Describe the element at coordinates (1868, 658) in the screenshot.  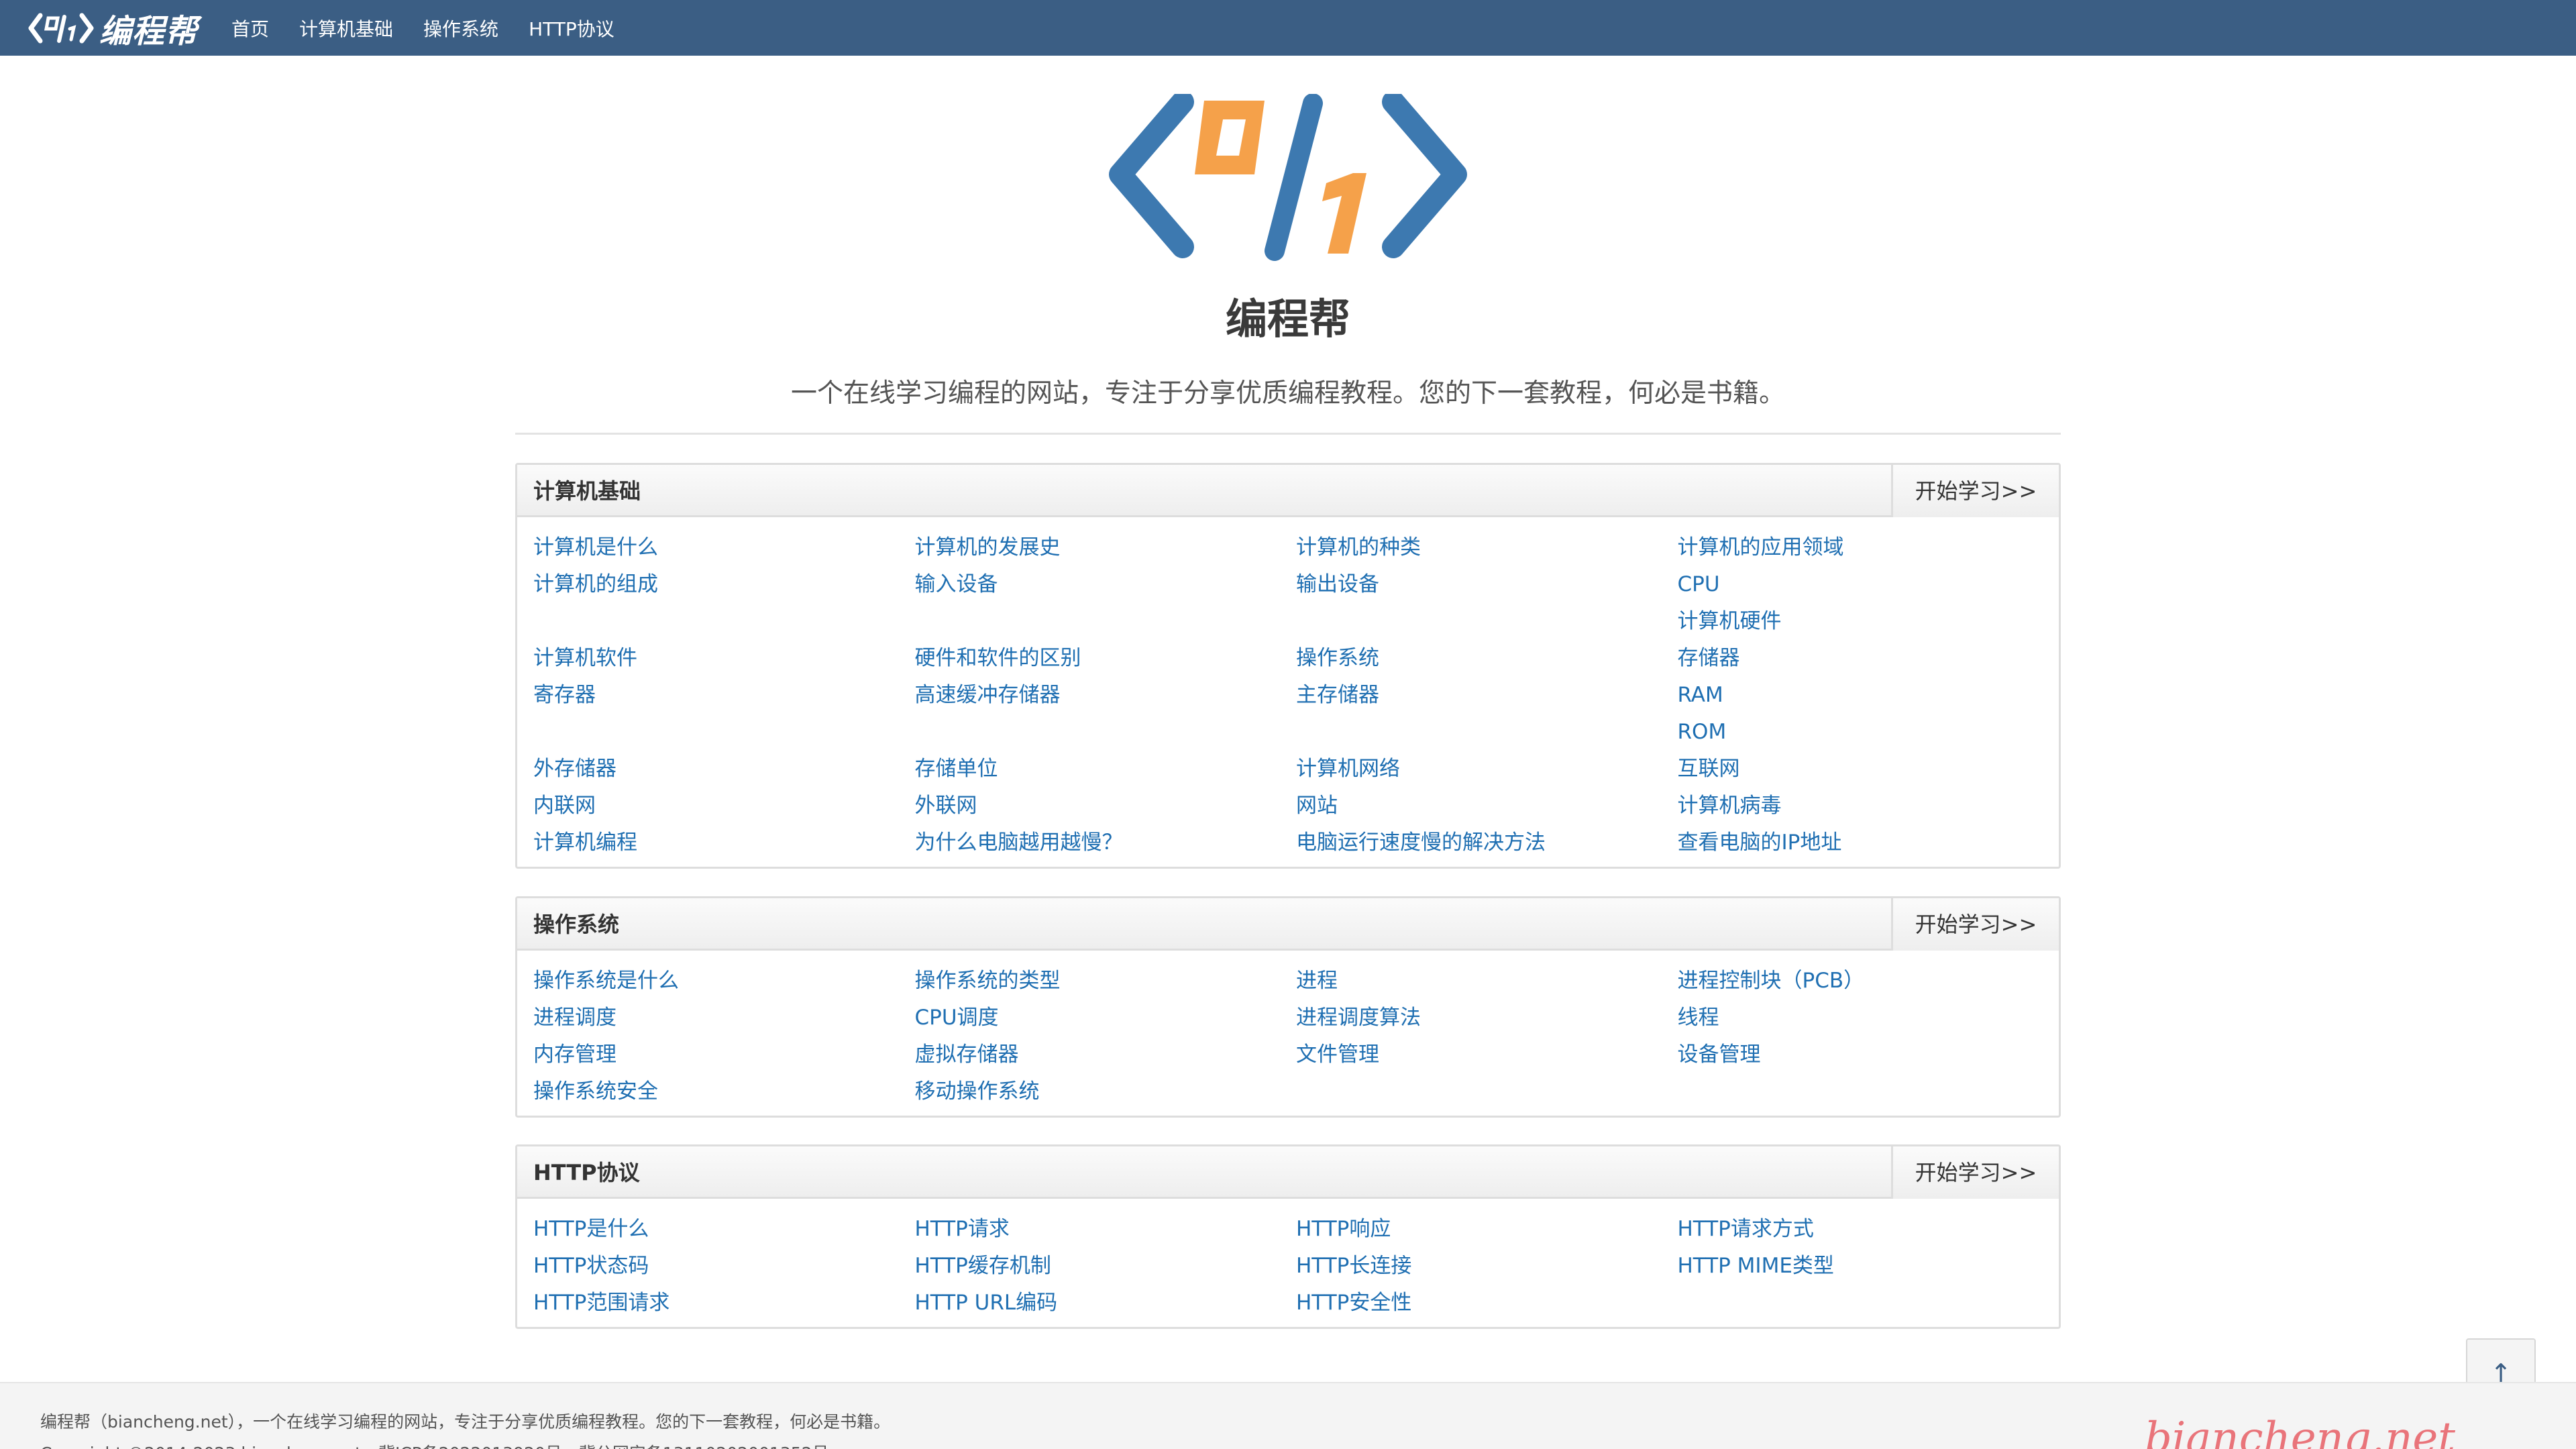
I see `tutorial-link: 存储器` at that location.